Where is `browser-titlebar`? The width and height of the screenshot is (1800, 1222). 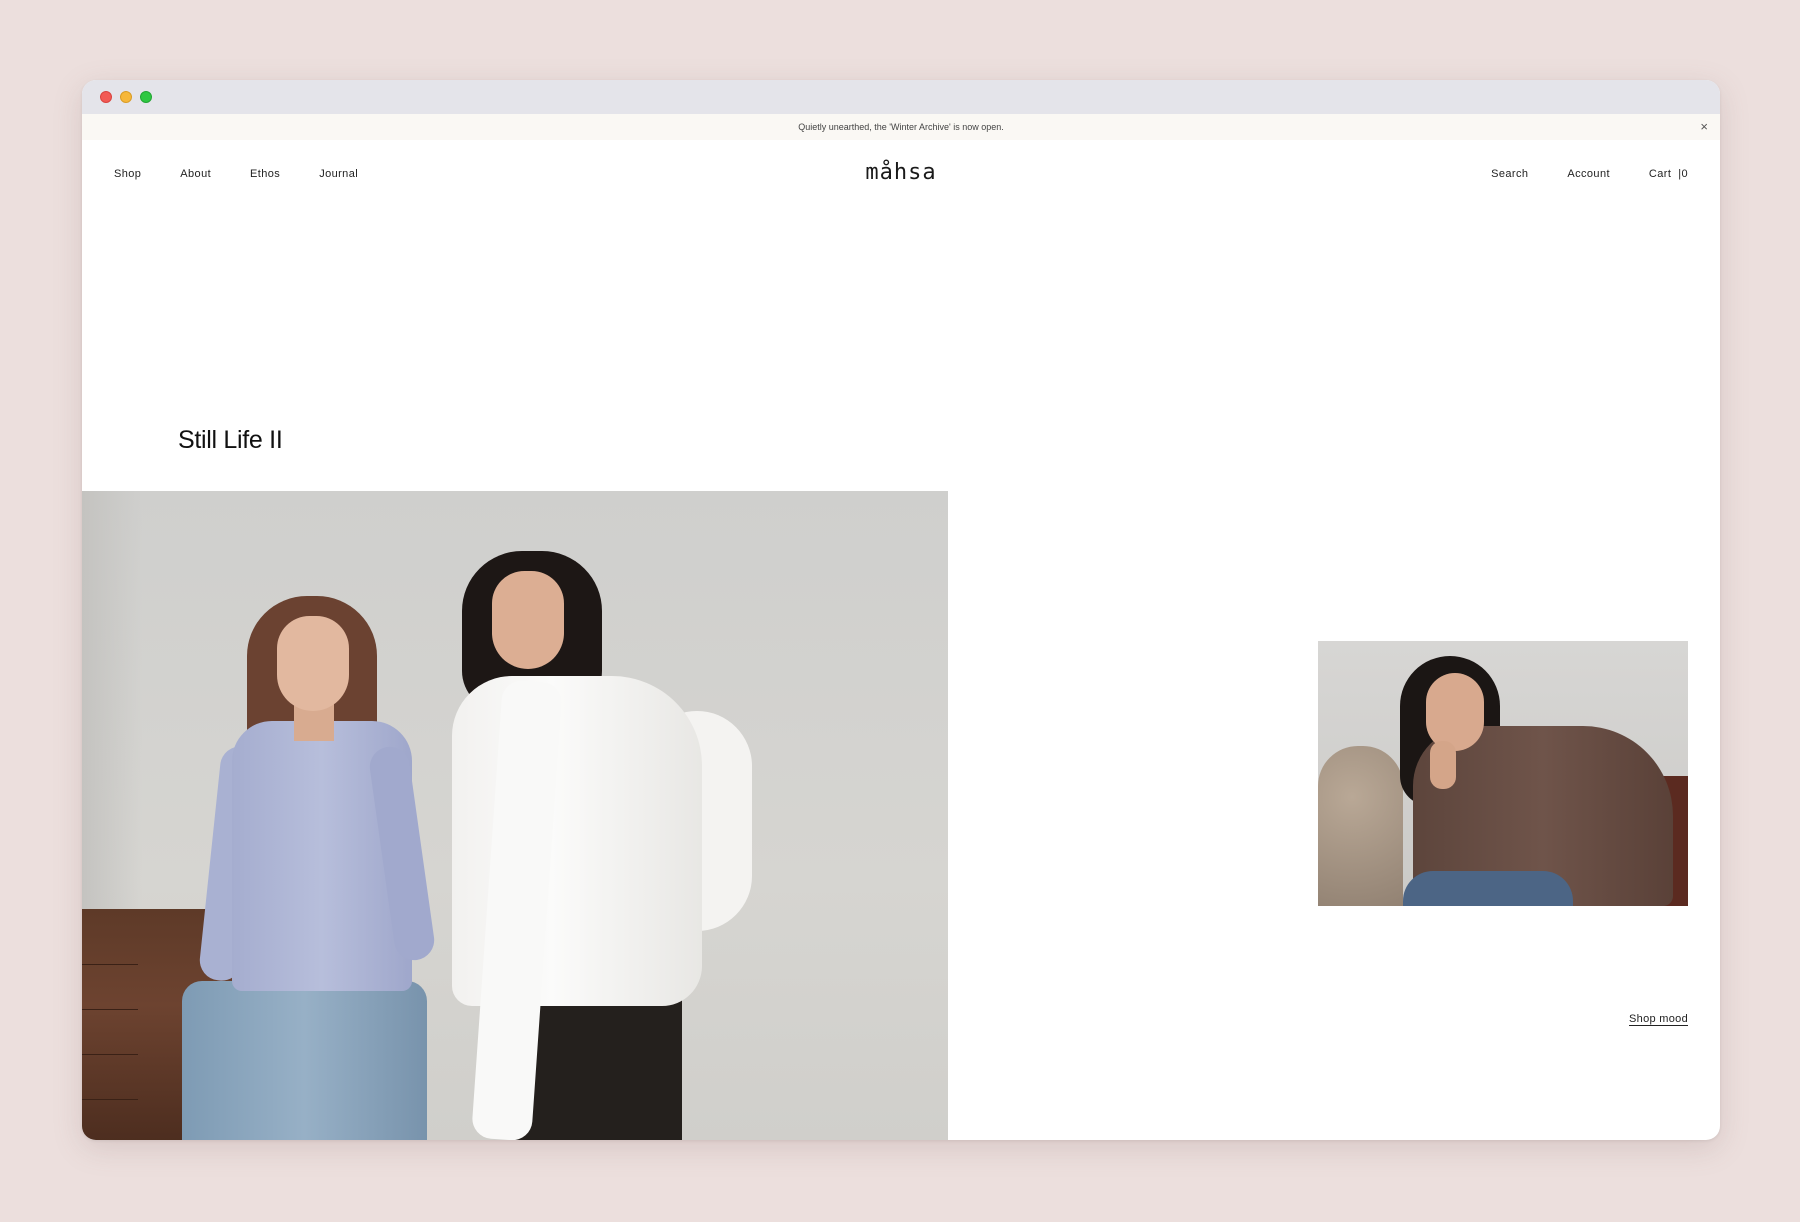
browser-titlebar is located at coordinates (901, 97).